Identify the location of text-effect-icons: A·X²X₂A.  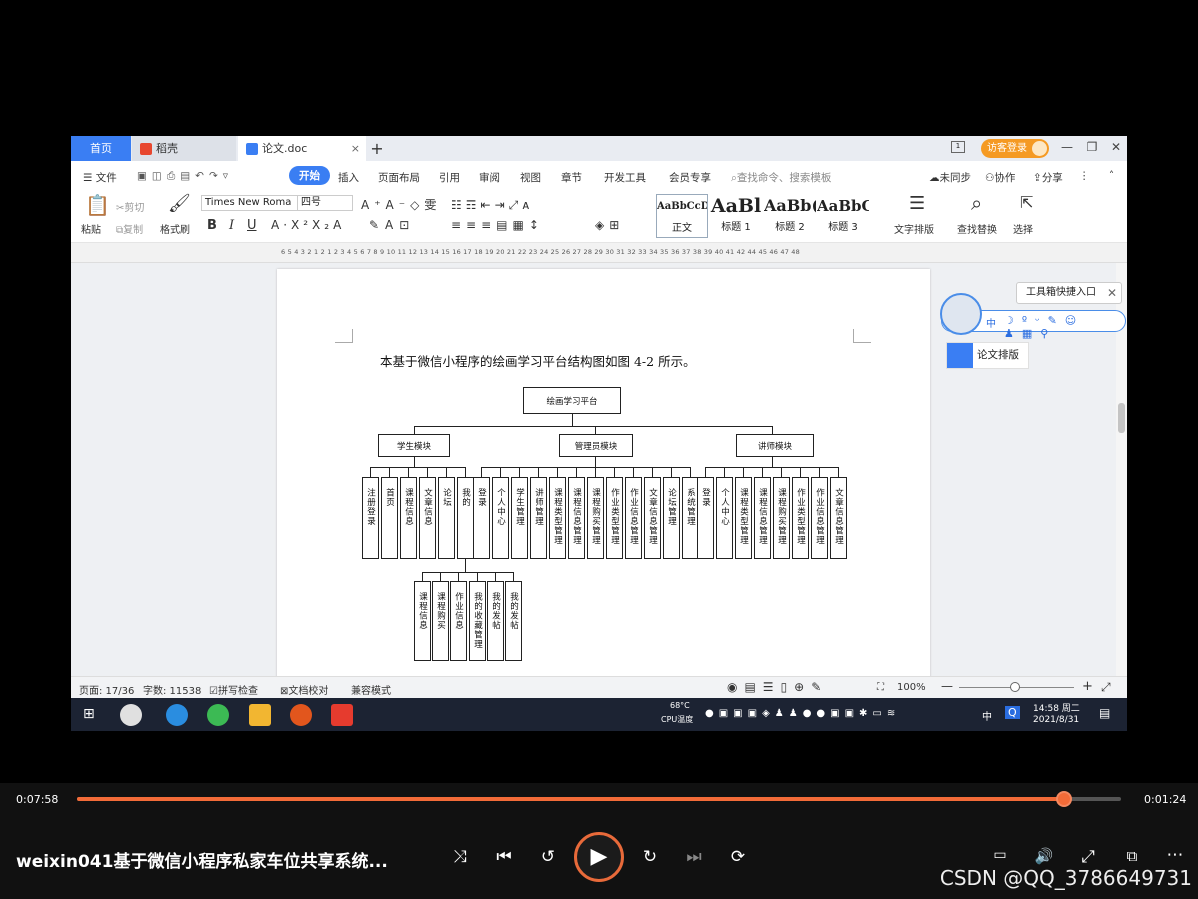
(308, 225).